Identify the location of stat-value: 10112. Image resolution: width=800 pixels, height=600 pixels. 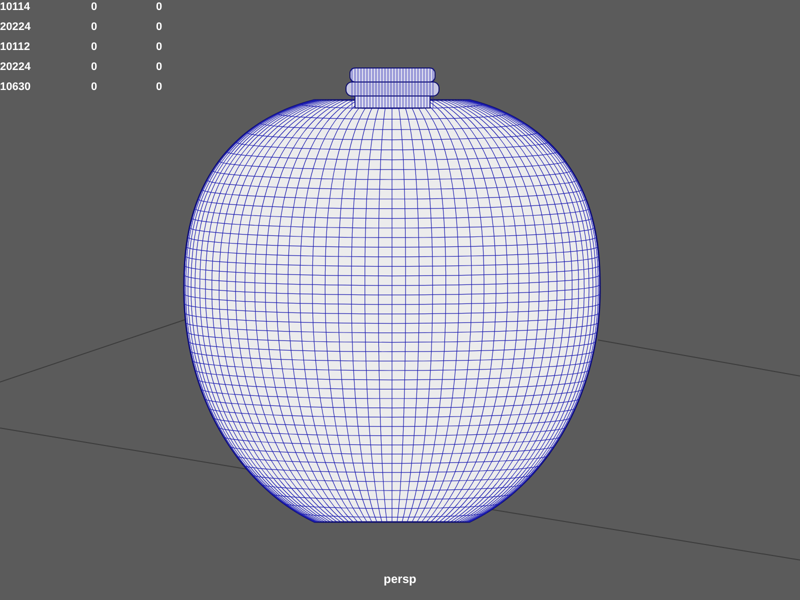
(15, 47).